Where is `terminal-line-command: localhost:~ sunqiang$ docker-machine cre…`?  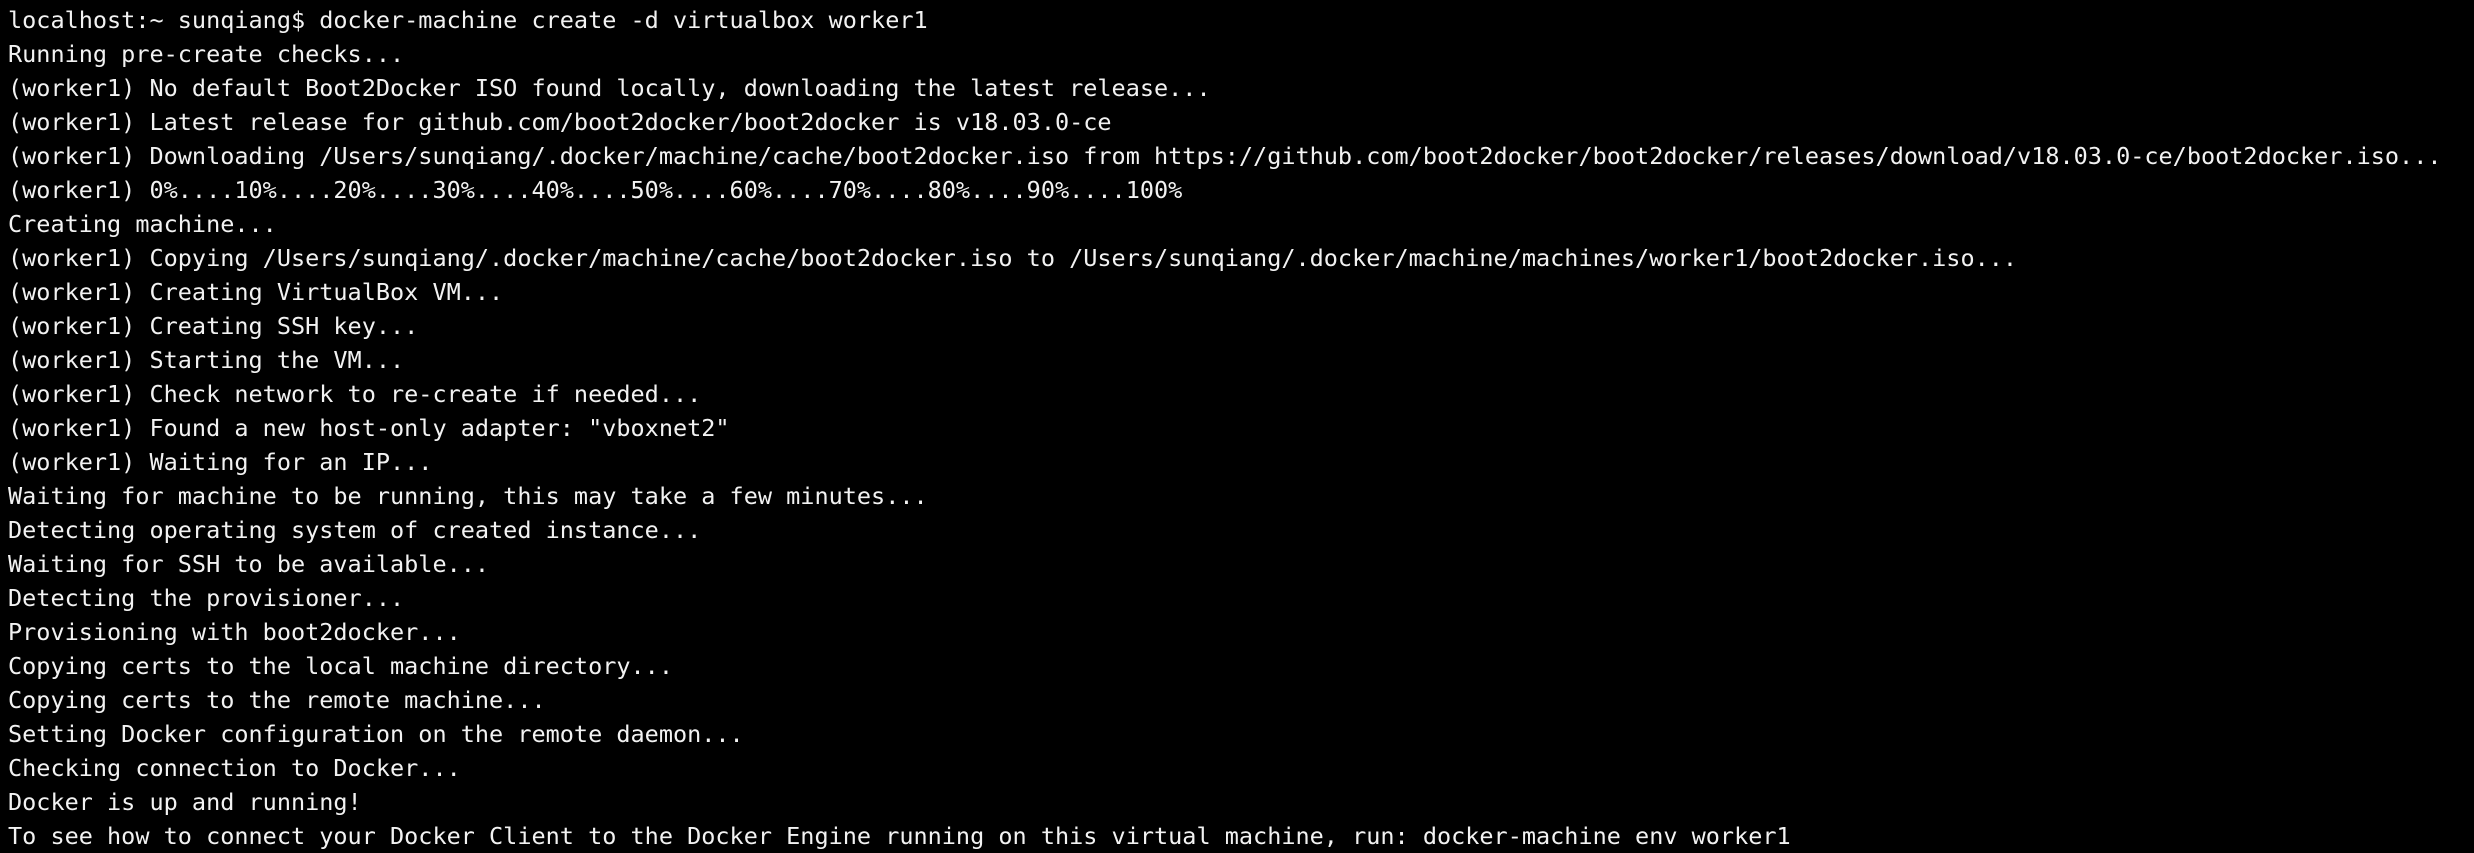
terminal-line-command: localhost:~ sunqiang$ docker-machine cre… is located at coordinates (468, 20).